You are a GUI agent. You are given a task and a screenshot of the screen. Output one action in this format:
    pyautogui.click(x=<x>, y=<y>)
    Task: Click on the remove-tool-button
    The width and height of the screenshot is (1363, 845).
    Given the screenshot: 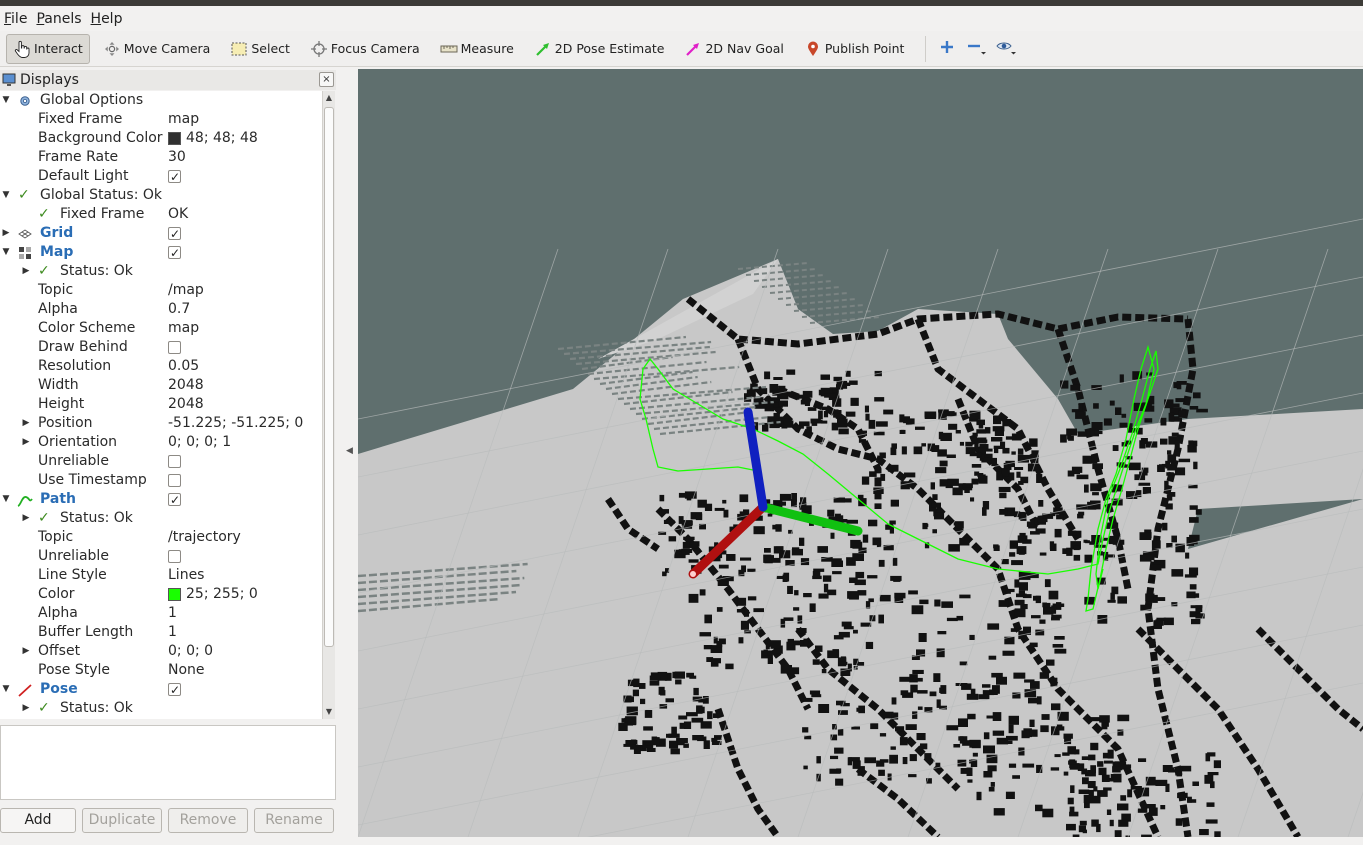 What is the action you would take?
    pyautogui.click(x=977, y=49)
    